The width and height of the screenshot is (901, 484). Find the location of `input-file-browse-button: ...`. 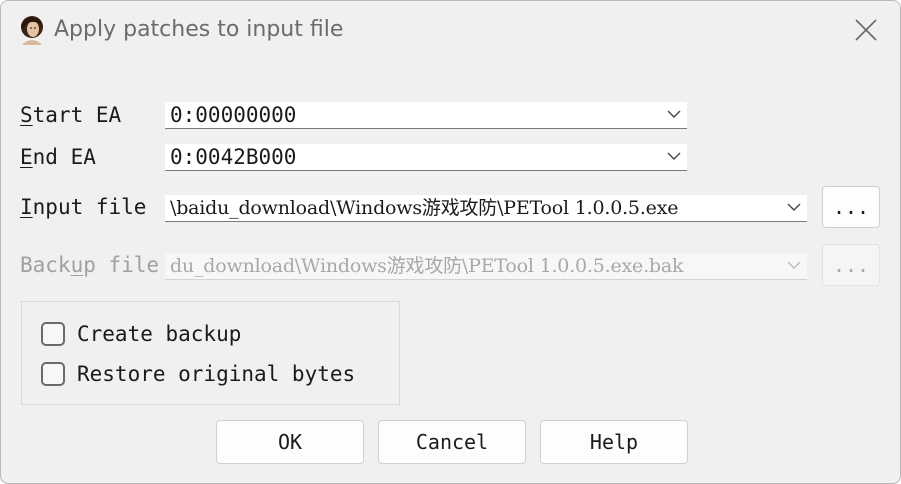

input-file-browse-button: ... is located at coordinates (851, 207).